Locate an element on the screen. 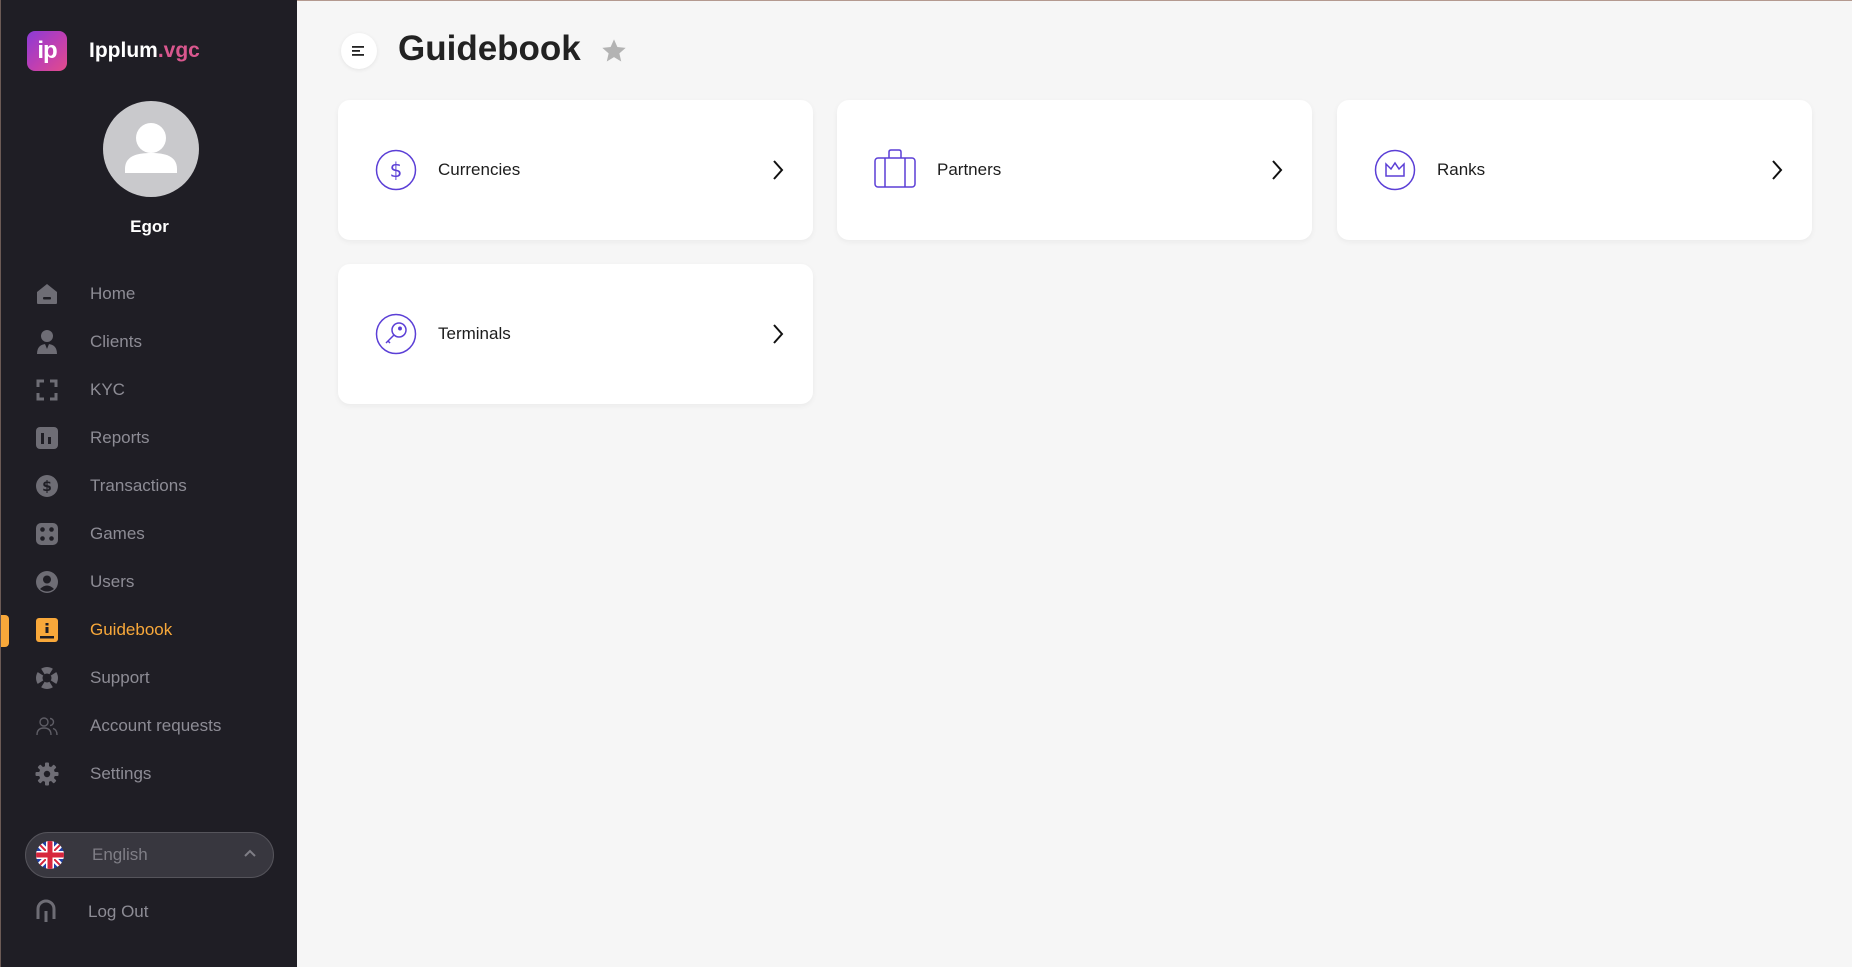 This screenshot has height=967, width=1852. brand-name-main: Ipplum is located at coordinates (123, 50).